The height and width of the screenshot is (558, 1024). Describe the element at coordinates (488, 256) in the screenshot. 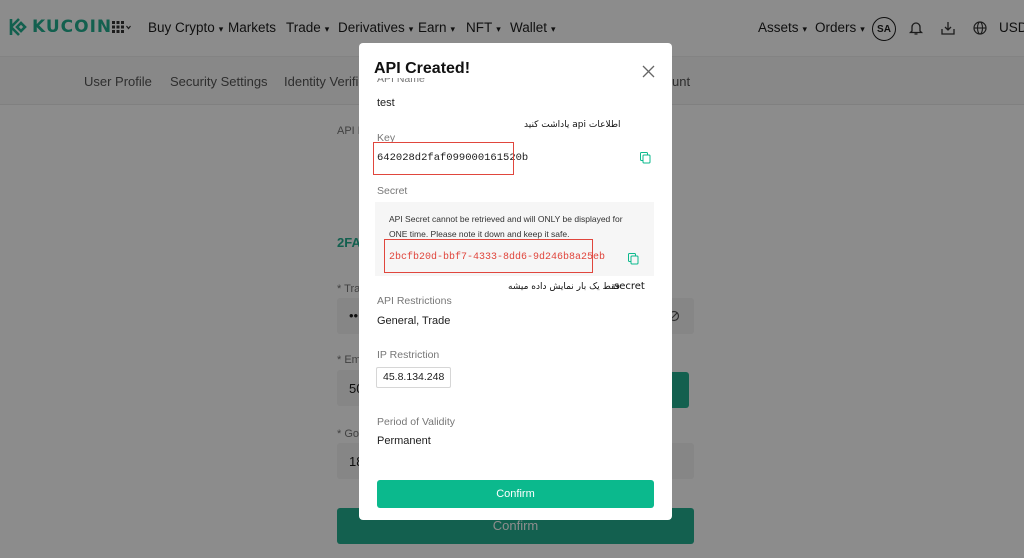

I see `secret-highlight-box` at that location.